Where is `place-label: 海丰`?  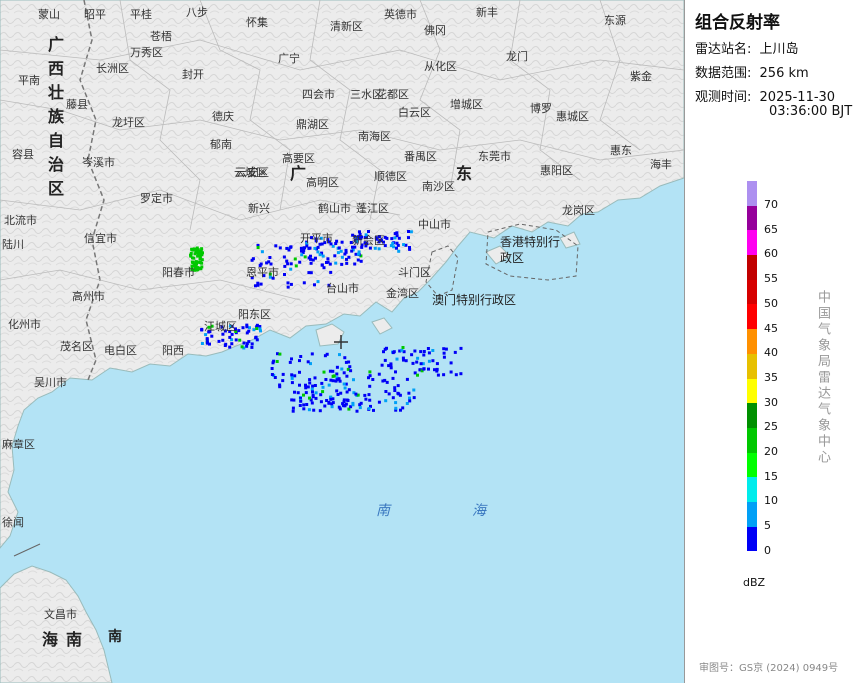
place-label: 海丰 is located at coordinates (661, 164).